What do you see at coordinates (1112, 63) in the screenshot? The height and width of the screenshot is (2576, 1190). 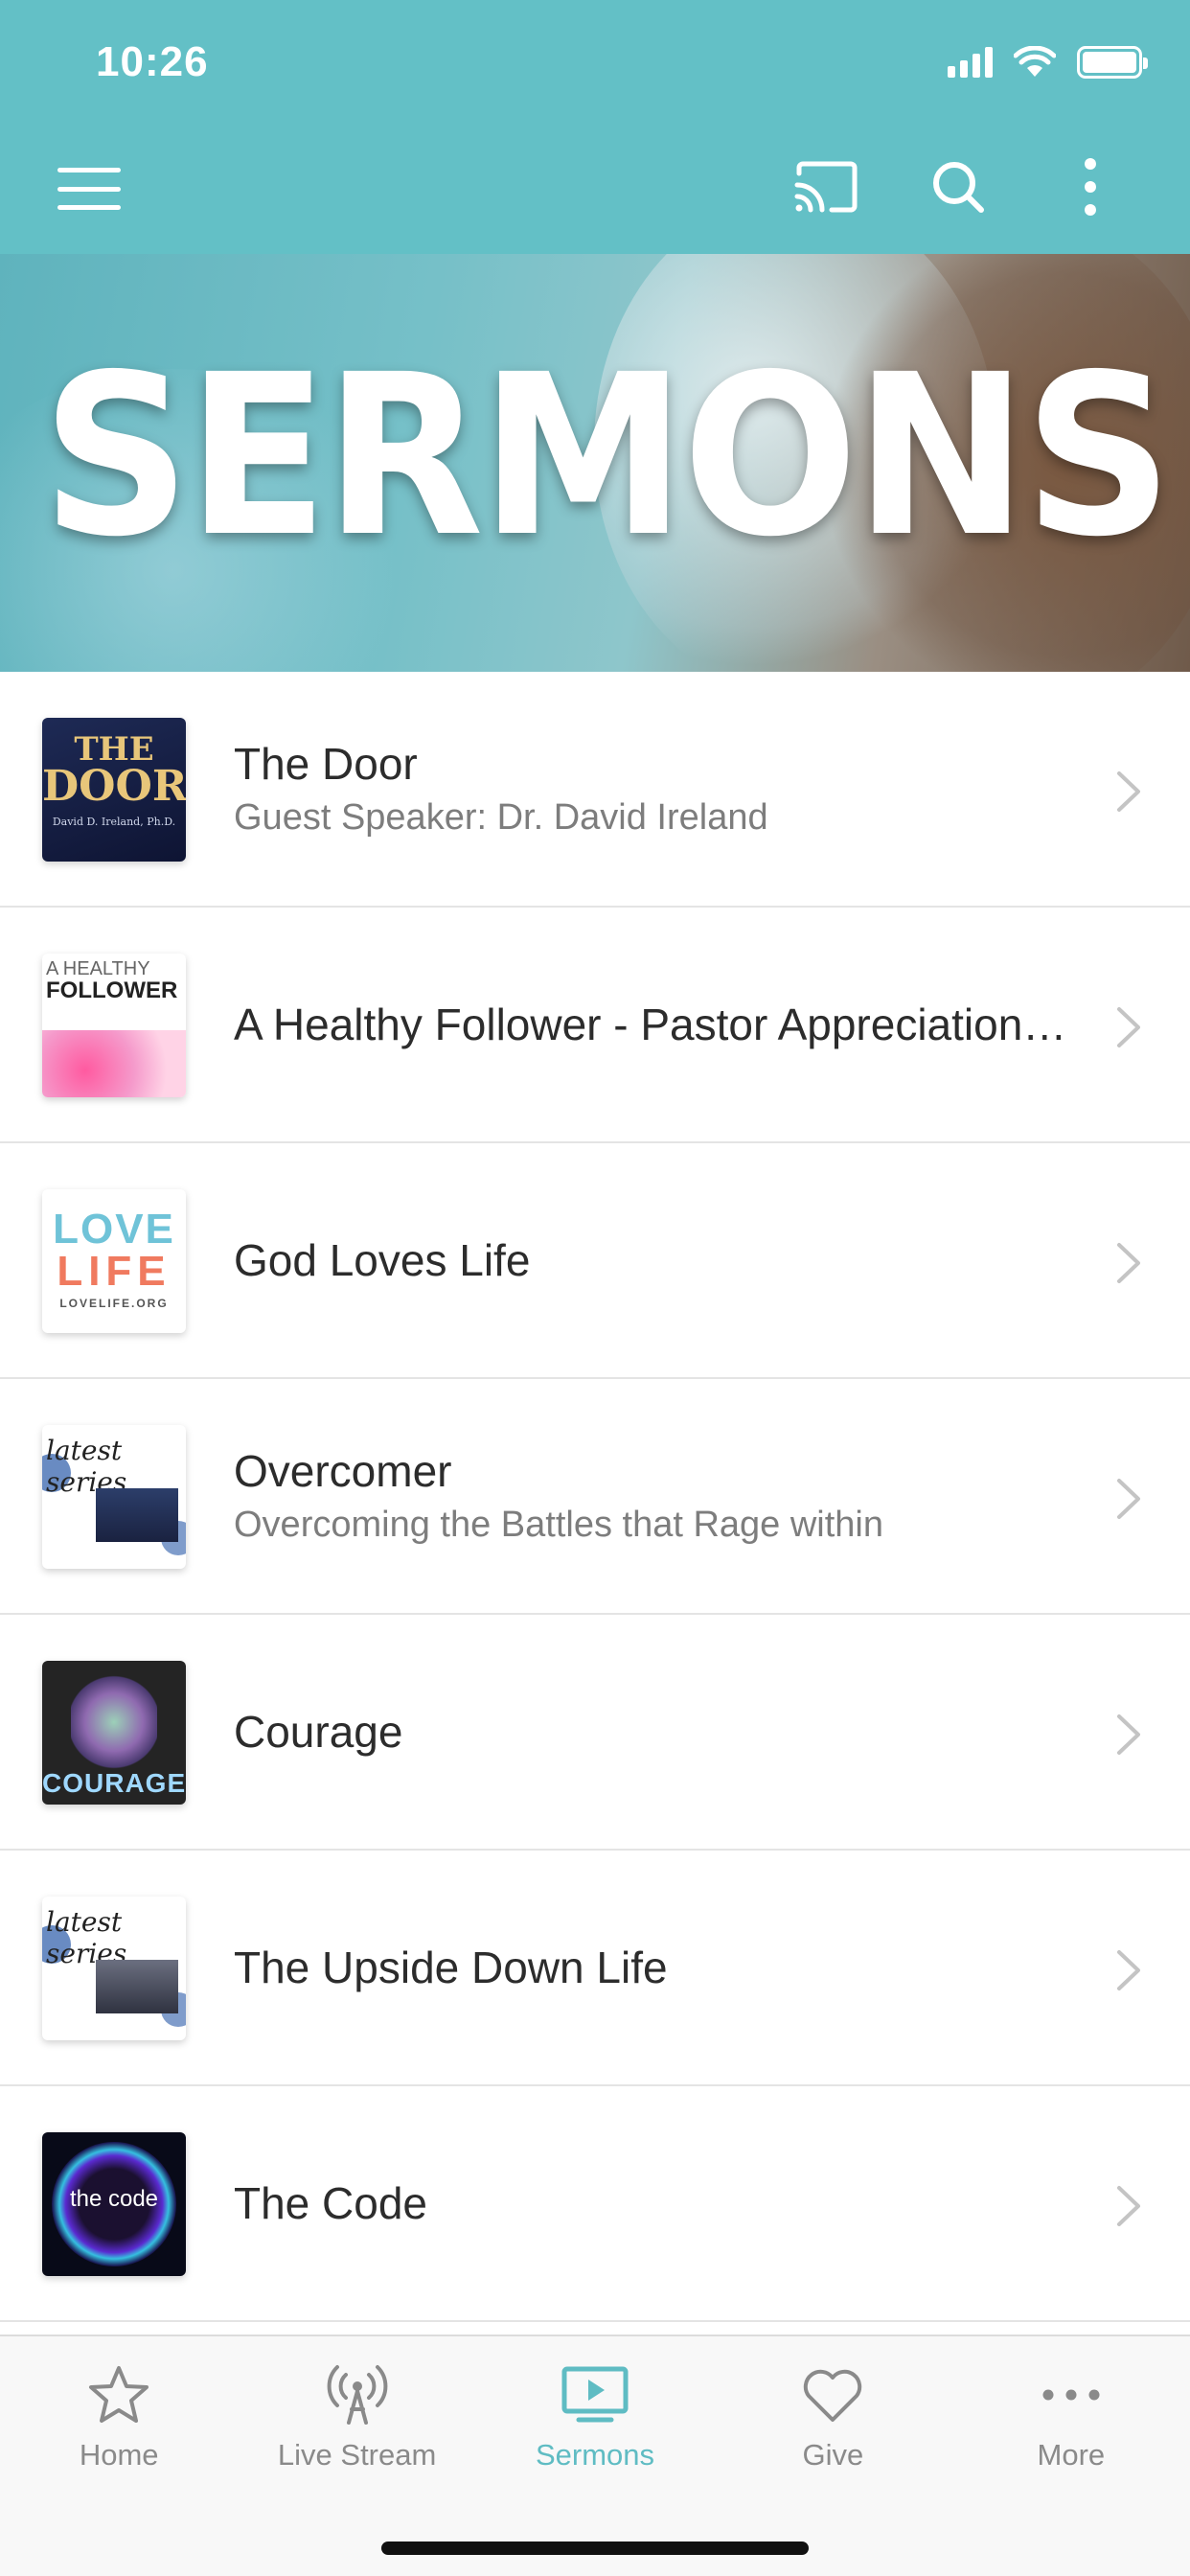 I see `battery-icon` at bounding box center [1112, 63].